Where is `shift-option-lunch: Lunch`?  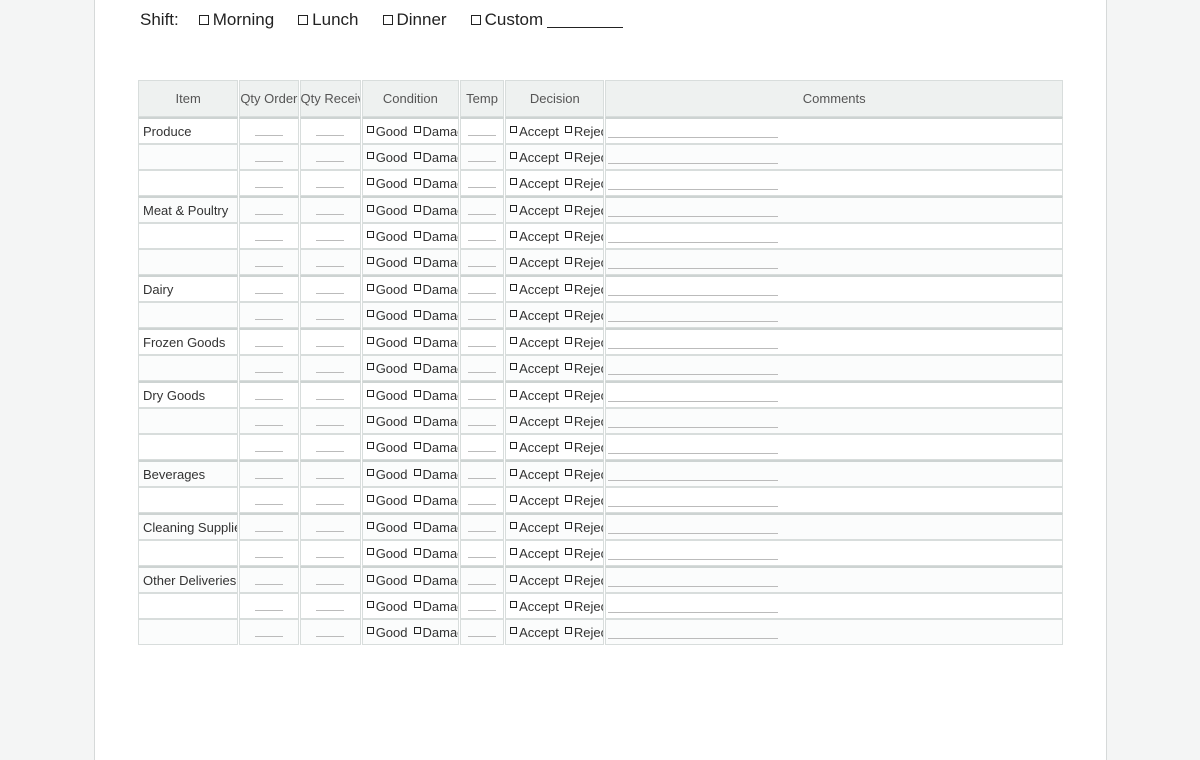
shift-option-lunch: Lunch is located at coordinates (328, 20).